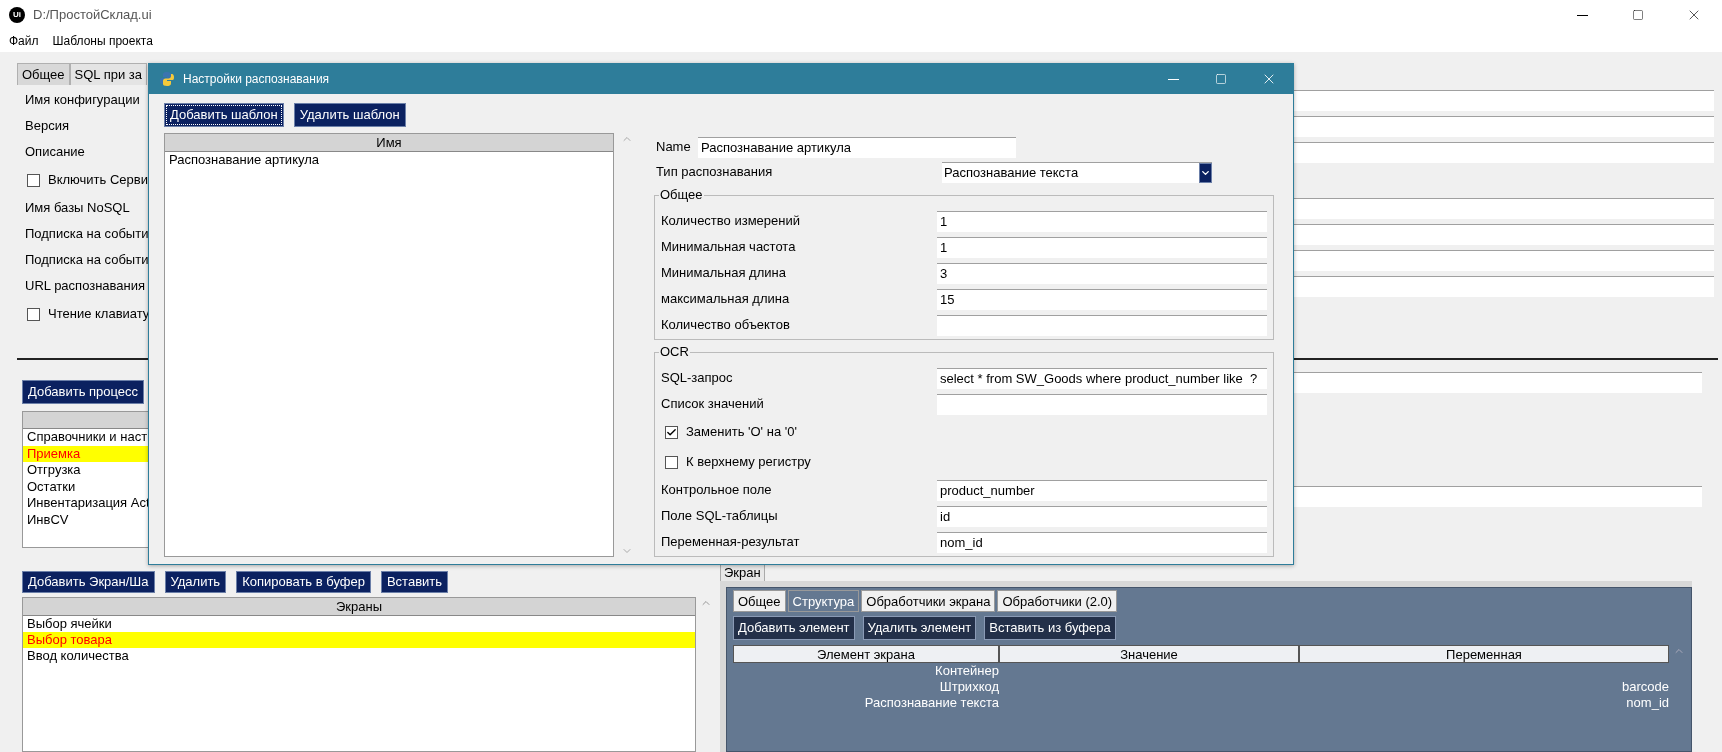 Image resolution: width=1722 pixels, height=752 pixels. What do you see at coordinates (1102, 490) in the screenshot?
I see `input-field: product_number` at bounding box center [1102, 490].